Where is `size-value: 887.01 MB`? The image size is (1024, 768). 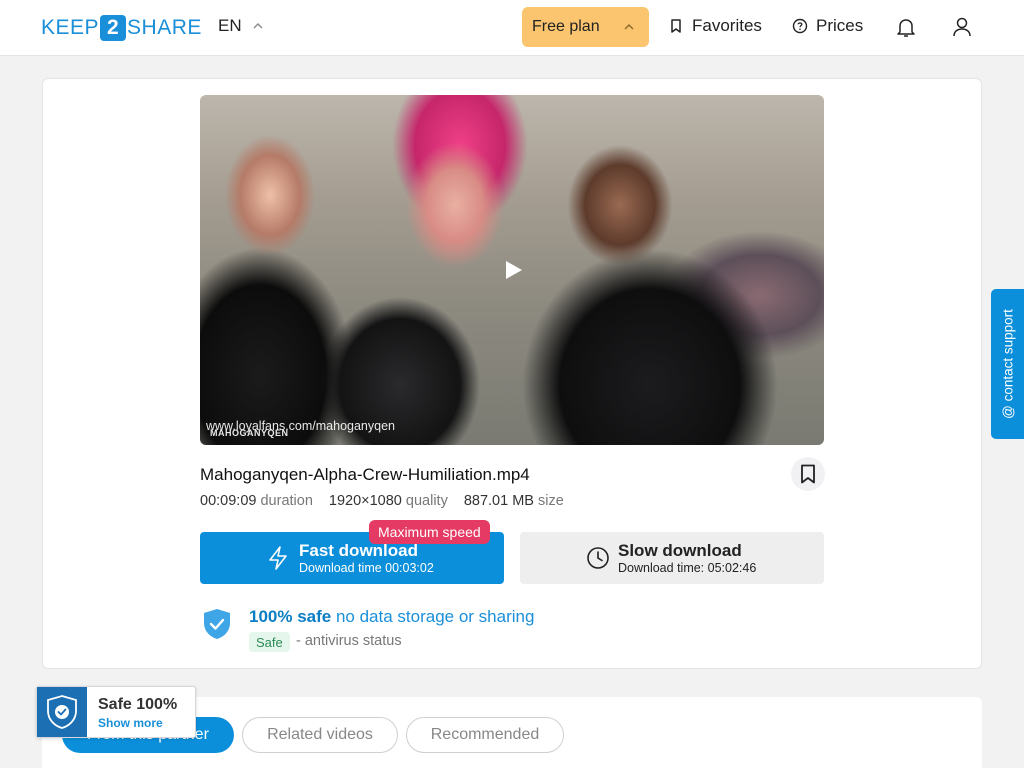
size-value: 887.01 MB is located at coordinates (498, 501).